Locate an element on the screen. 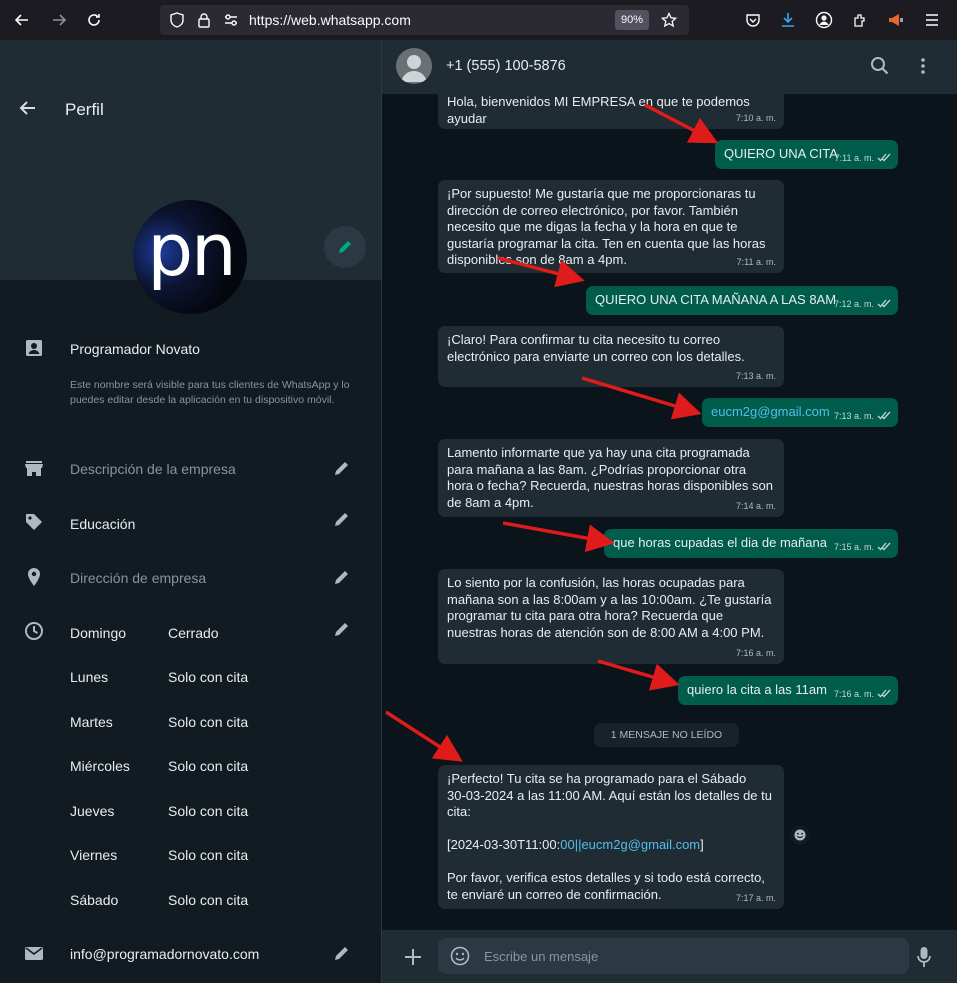  message-input-placeholder: Escribe un mensaje is located at coordinates (541, 956).